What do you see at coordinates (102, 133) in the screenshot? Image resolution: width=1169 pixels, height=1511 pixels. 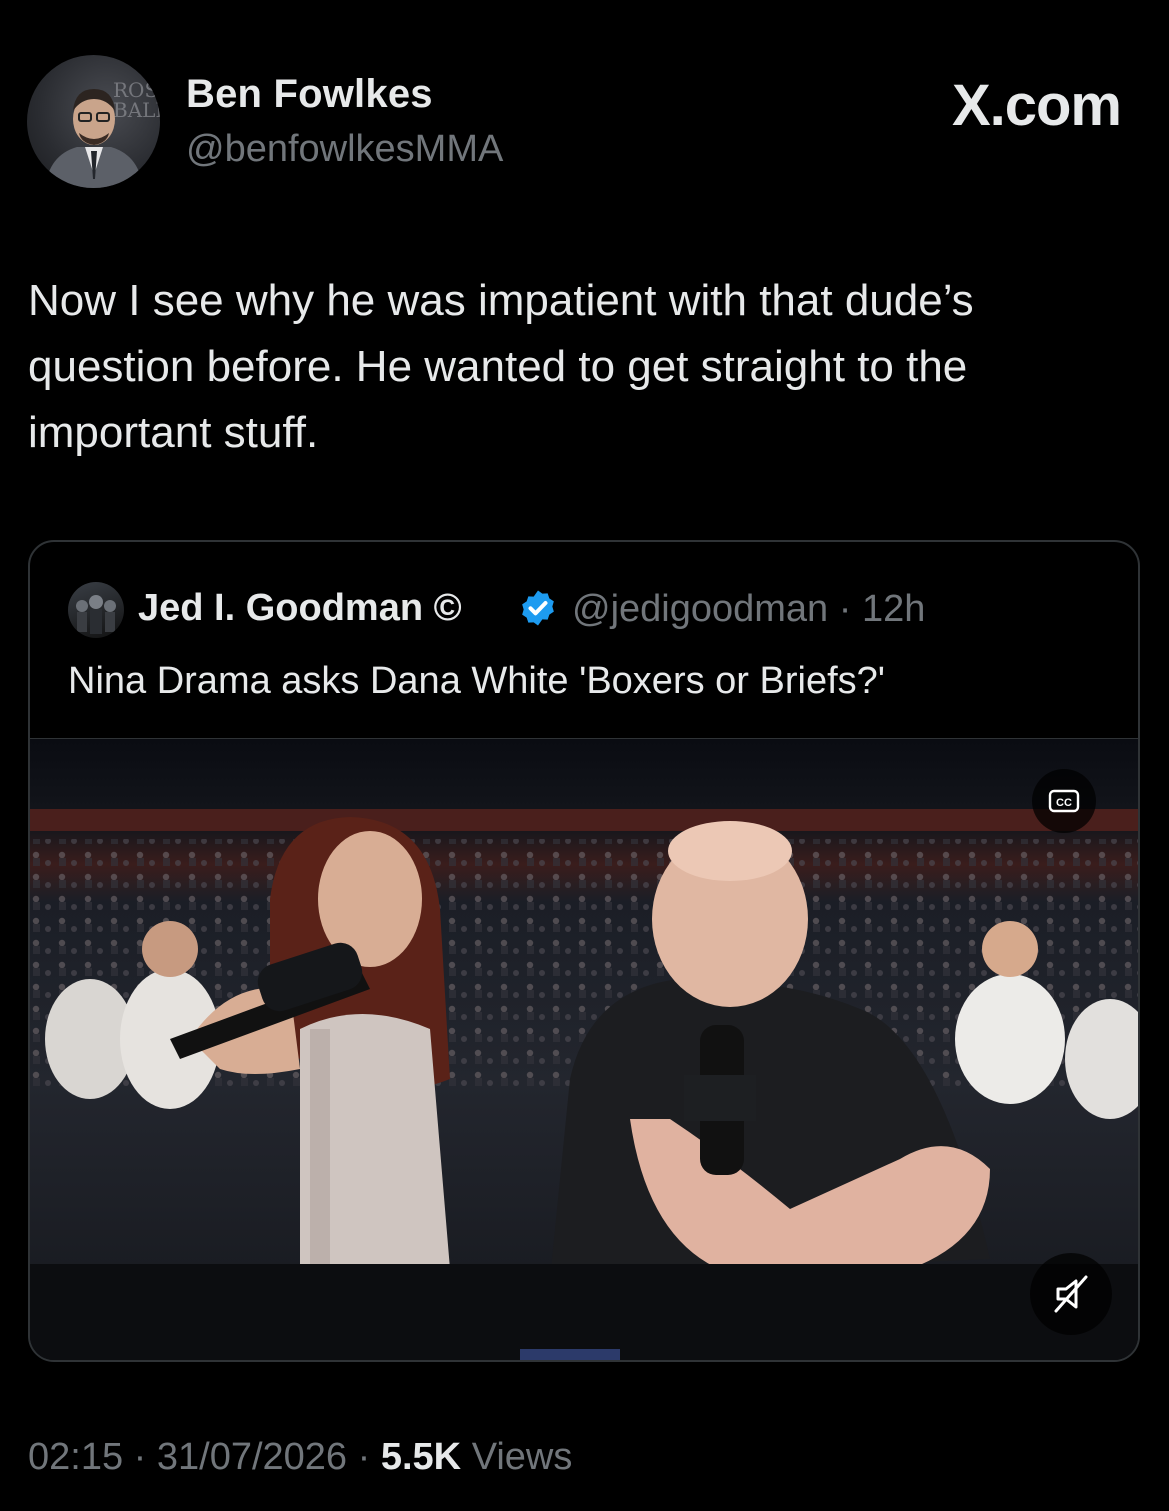 I see `author-avatar-image: ROS BALL` at bounding box center [102, 133].